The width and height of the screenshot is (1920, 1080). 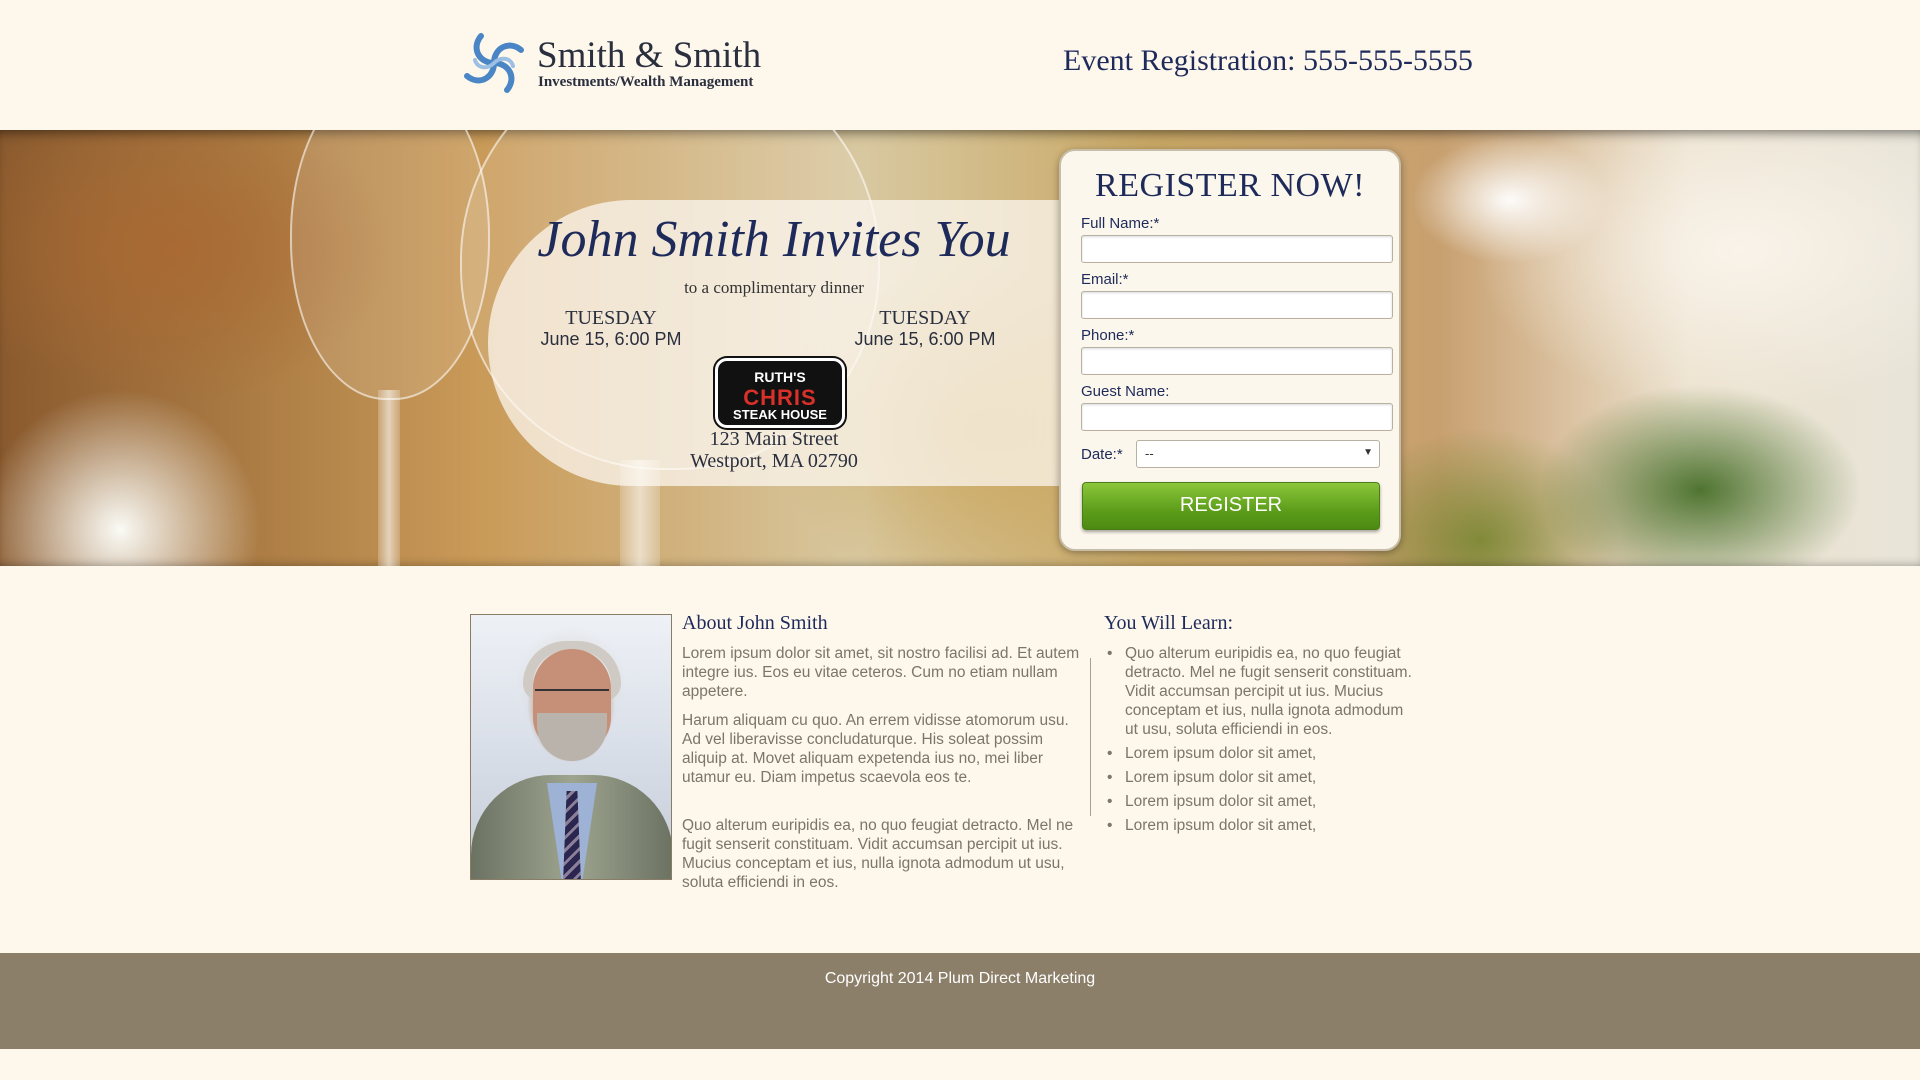 What do you see at coordinates (1258, 454) in the screenshot?
I see `date-select: -- ▼` at bounding box center [1258, 454].